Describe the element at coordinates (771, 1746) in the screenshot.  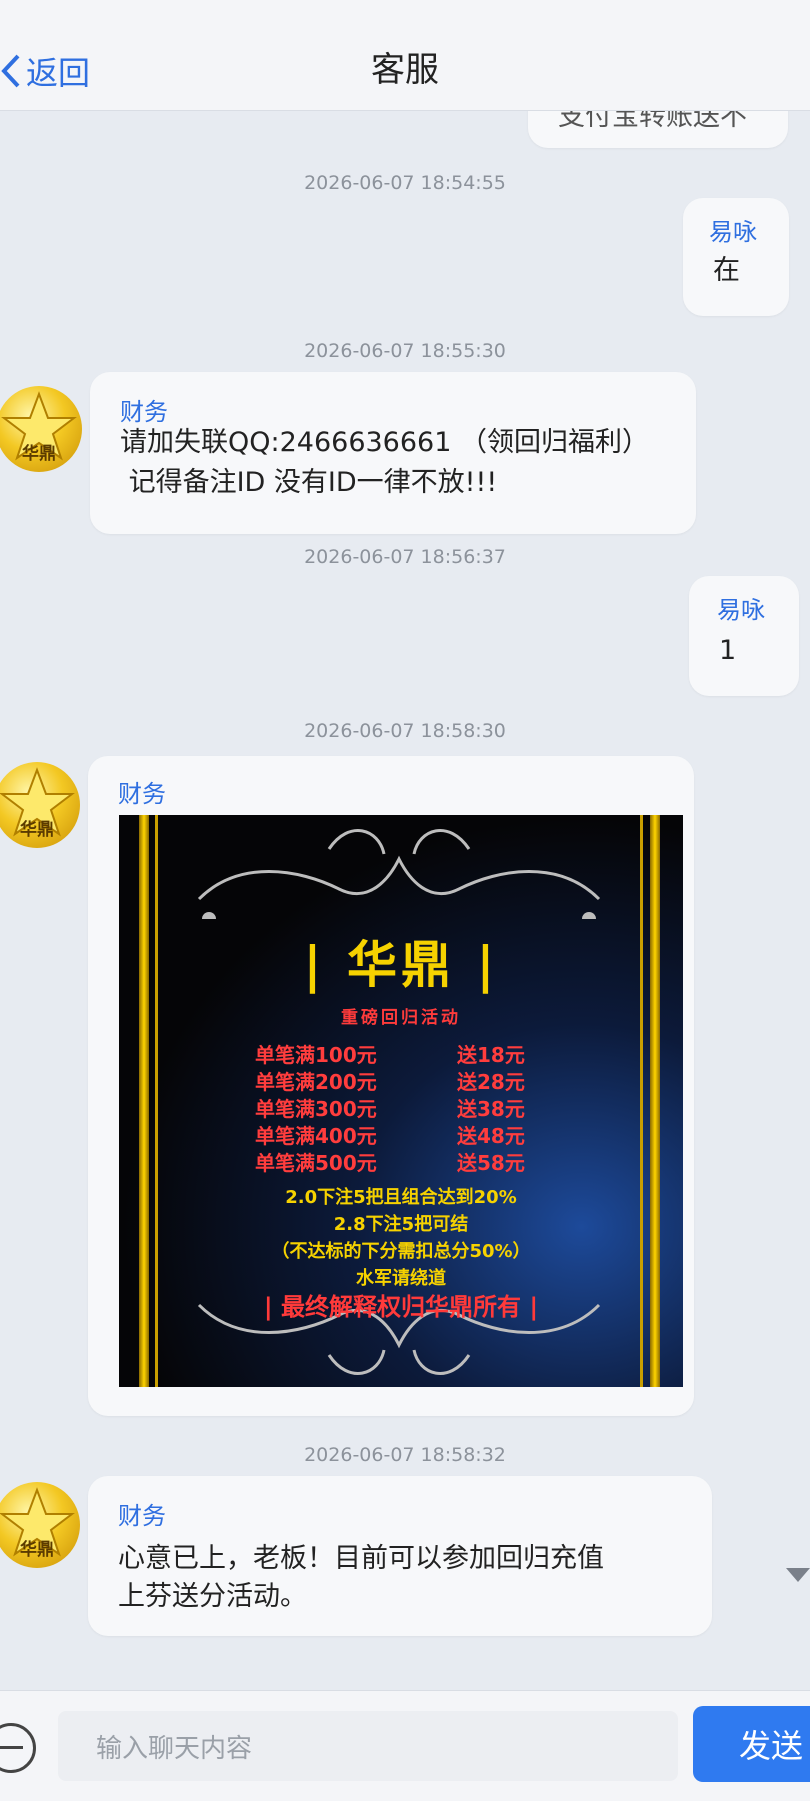
I see `send-button-label: 发送` at that location.